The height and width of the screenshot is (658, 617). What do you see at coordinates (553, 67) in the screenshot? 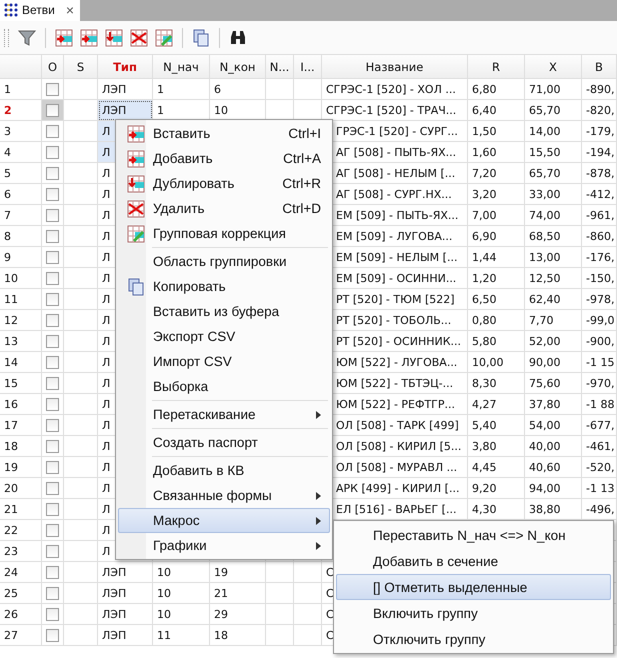
I see `column-header: X` at bounding box center [553, 67].